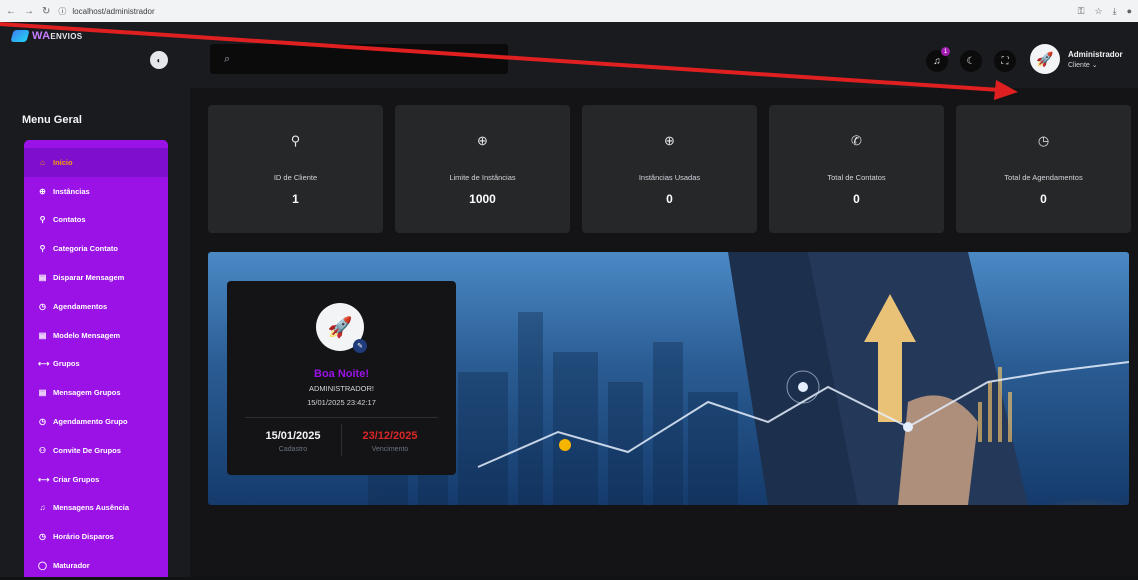 The image size is (1138, 580). What do you see at coordinates (96, 191) in the screenshot?
I see `sidebar-item-inst-ncias: ⊕ Instâncias` at bounding box center [96, 191].